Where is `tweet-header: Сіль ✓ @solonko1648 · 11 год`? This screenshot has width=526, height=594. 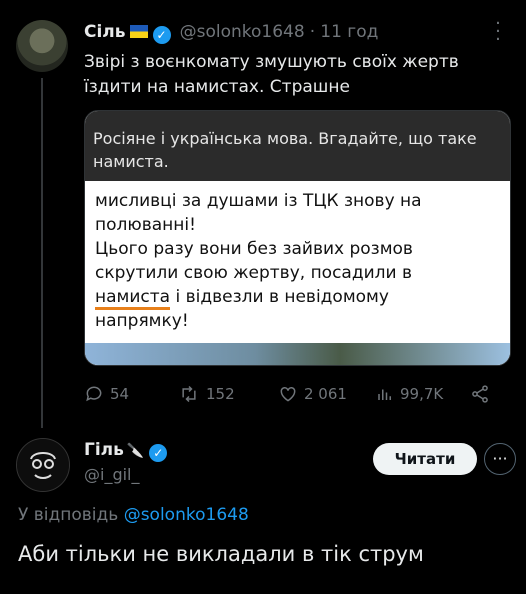
tweet-header: Сіль ✓ @solonko1648 · 11 год is located at coordinates (284, 35).